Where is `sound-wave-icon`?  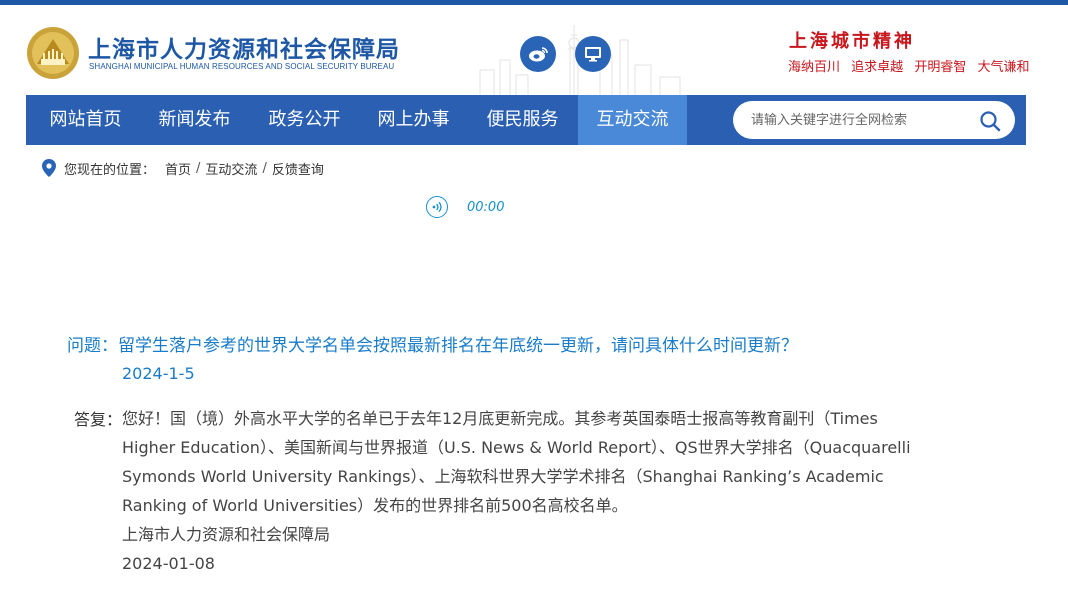
sound-wave-icon is located at coordinates (437, 207).